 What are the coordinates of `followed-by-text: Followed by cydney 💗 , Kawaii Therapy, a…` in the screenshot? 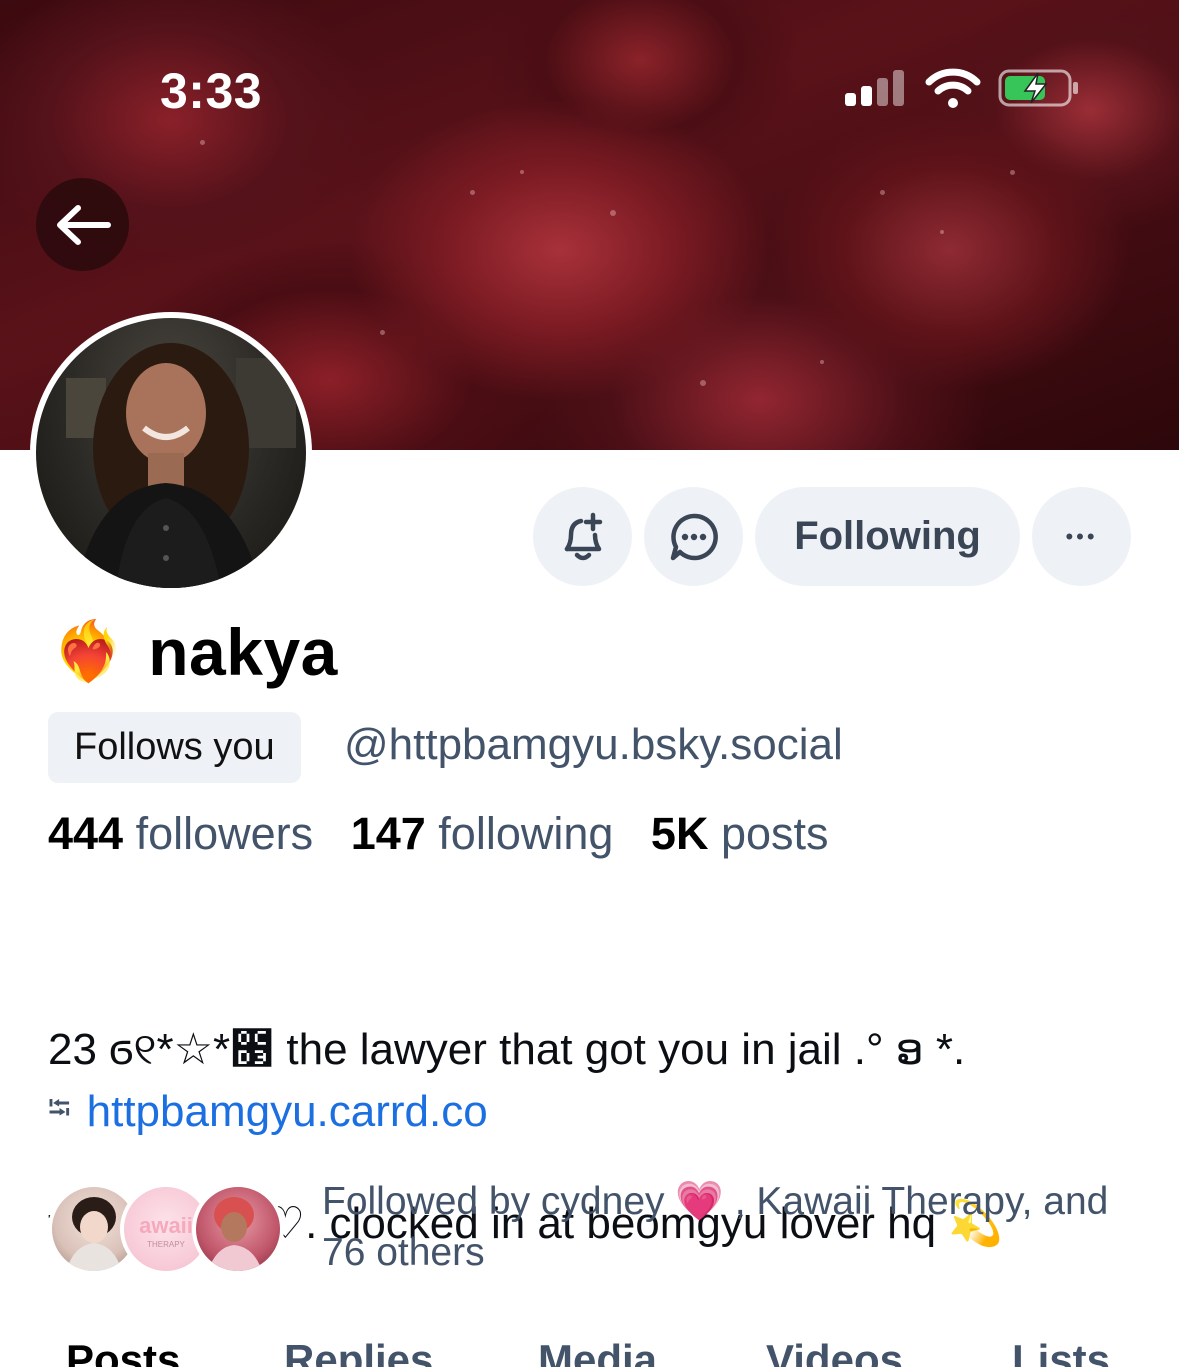 It's located at (732, 1227).